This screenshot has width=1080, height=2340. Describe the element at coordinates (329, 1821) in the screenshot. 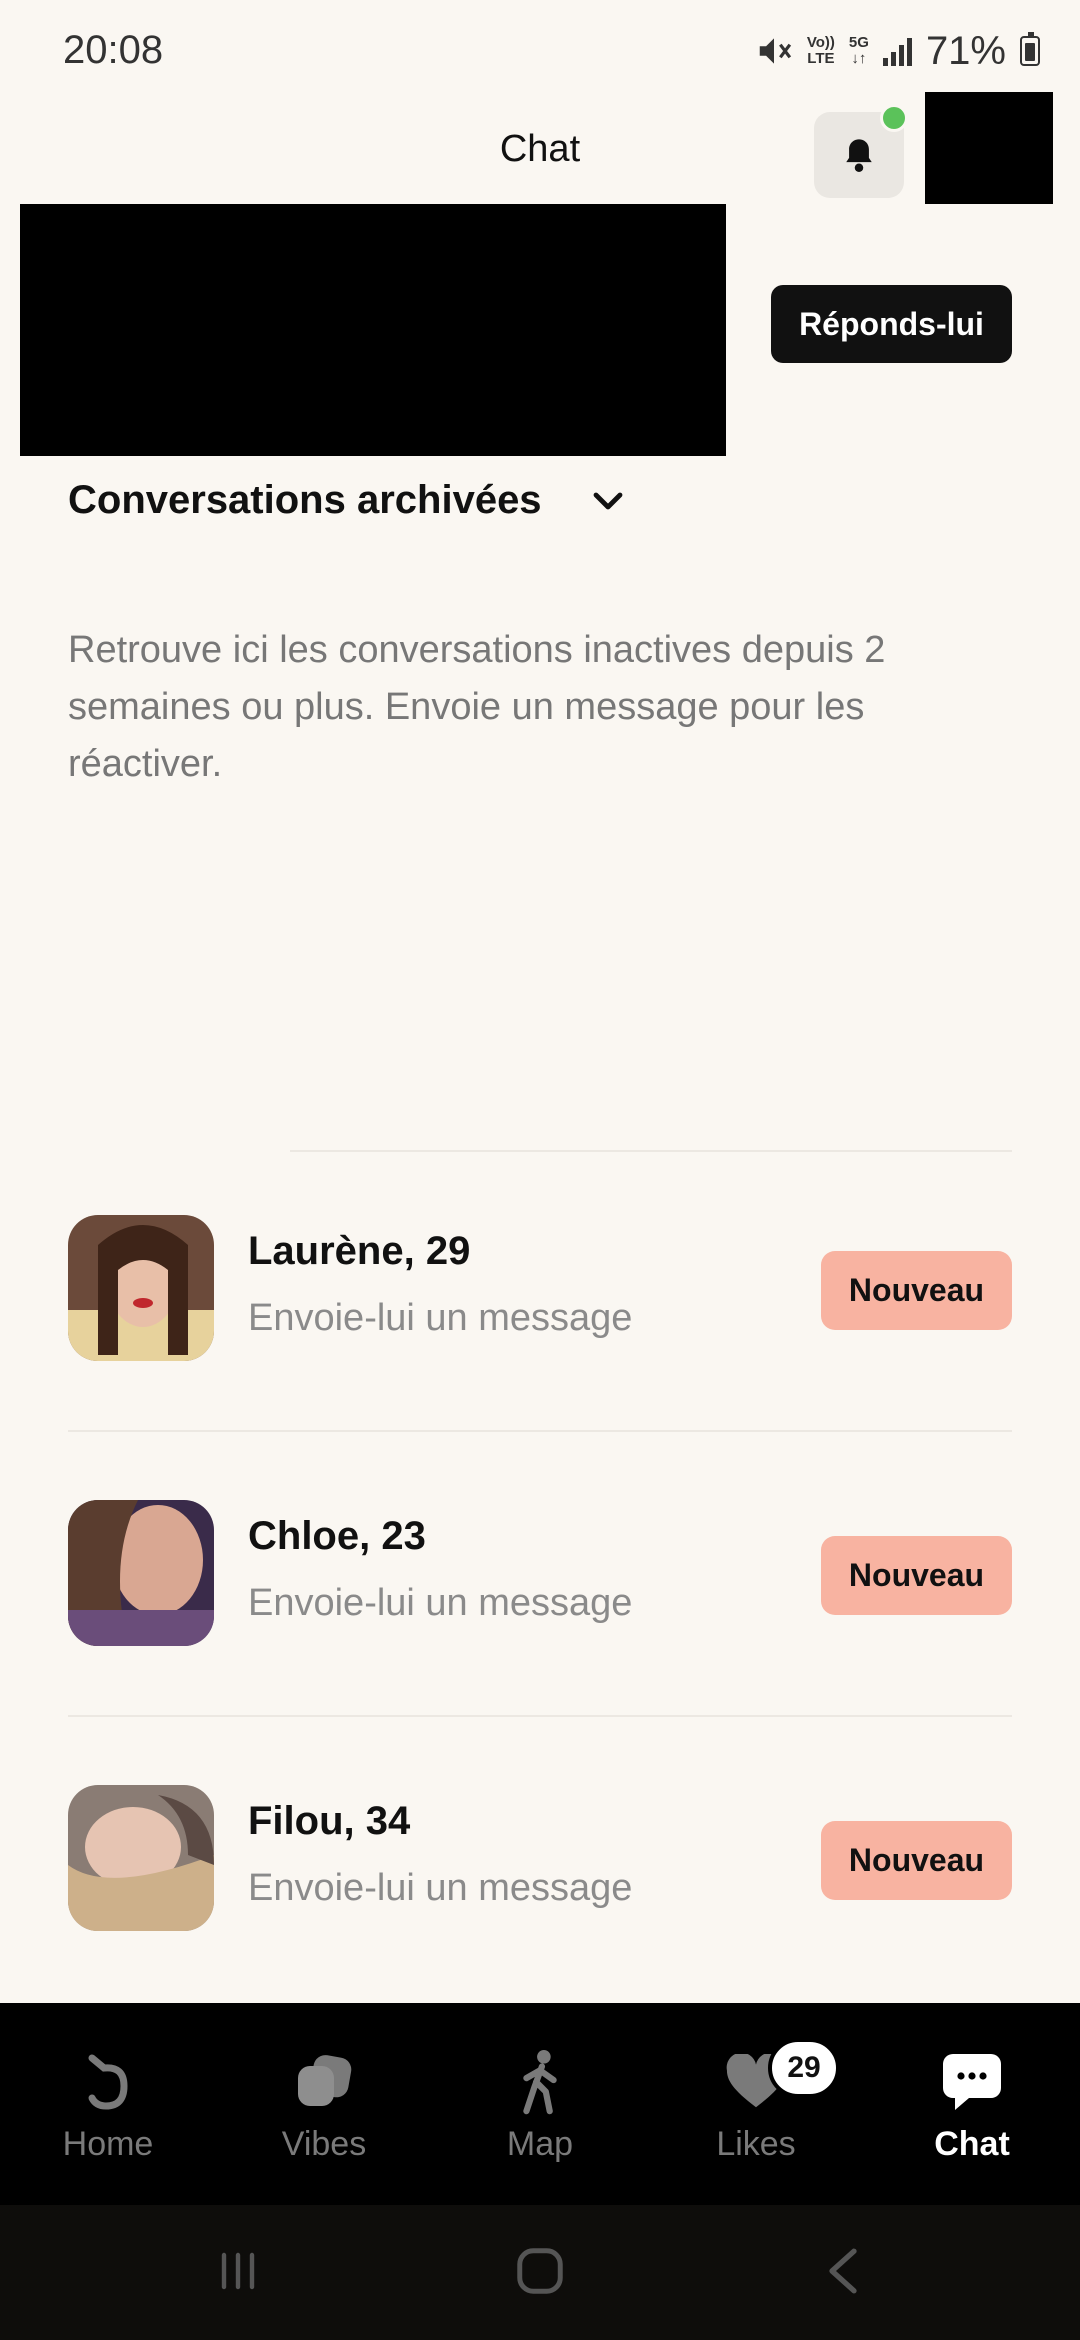

I see `conversation-name: Filou, 34` at that location.